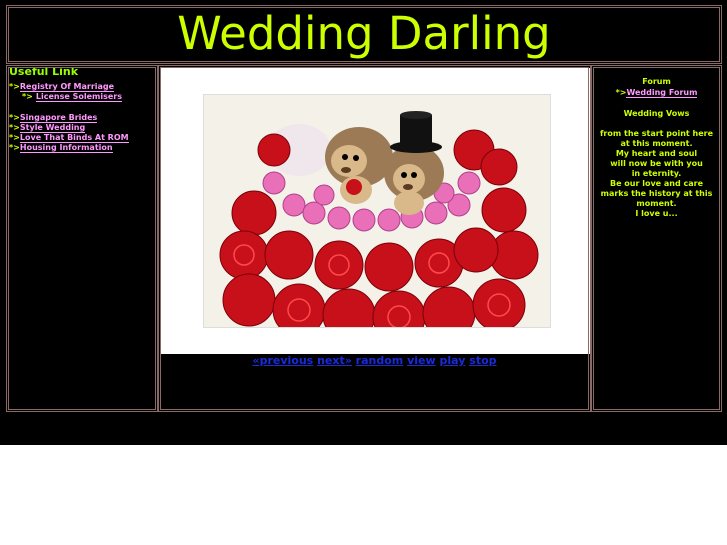  Describe the element at coordinates (662, 93) in the screenshot. I see `wedding-forum-link: Wedding Forum` at that location.